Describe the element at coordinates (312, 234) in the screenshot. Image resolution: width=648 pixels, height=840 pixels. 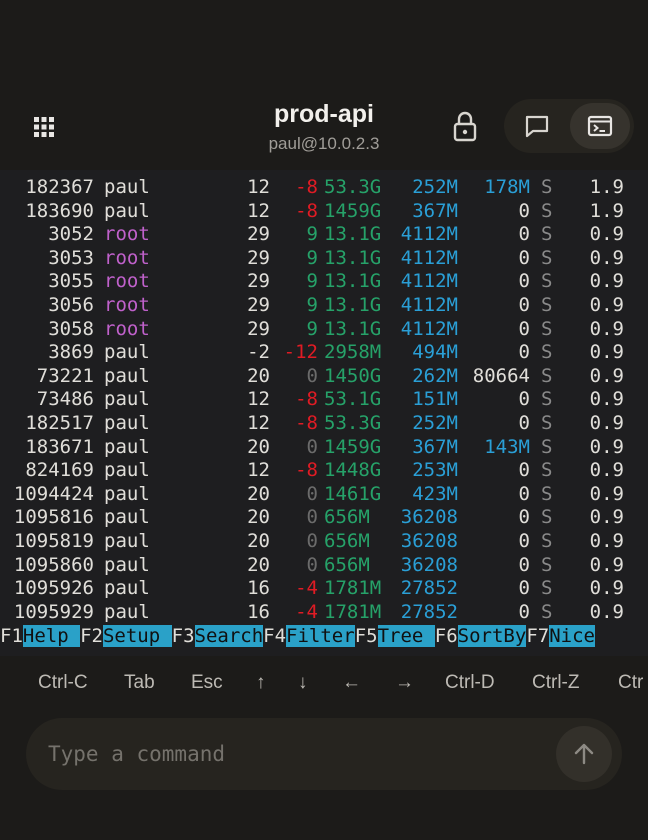
I see `nice-cell: 9` at that location.